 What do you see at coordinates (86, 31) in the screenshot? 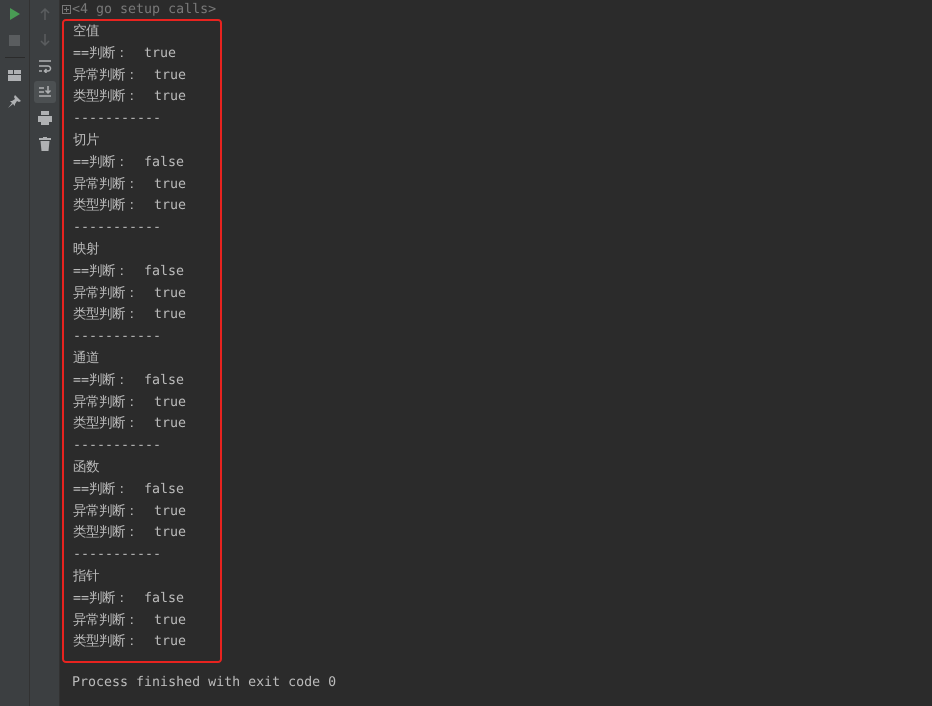
I see `output-line: 空值` at bounding box center [86, 31].